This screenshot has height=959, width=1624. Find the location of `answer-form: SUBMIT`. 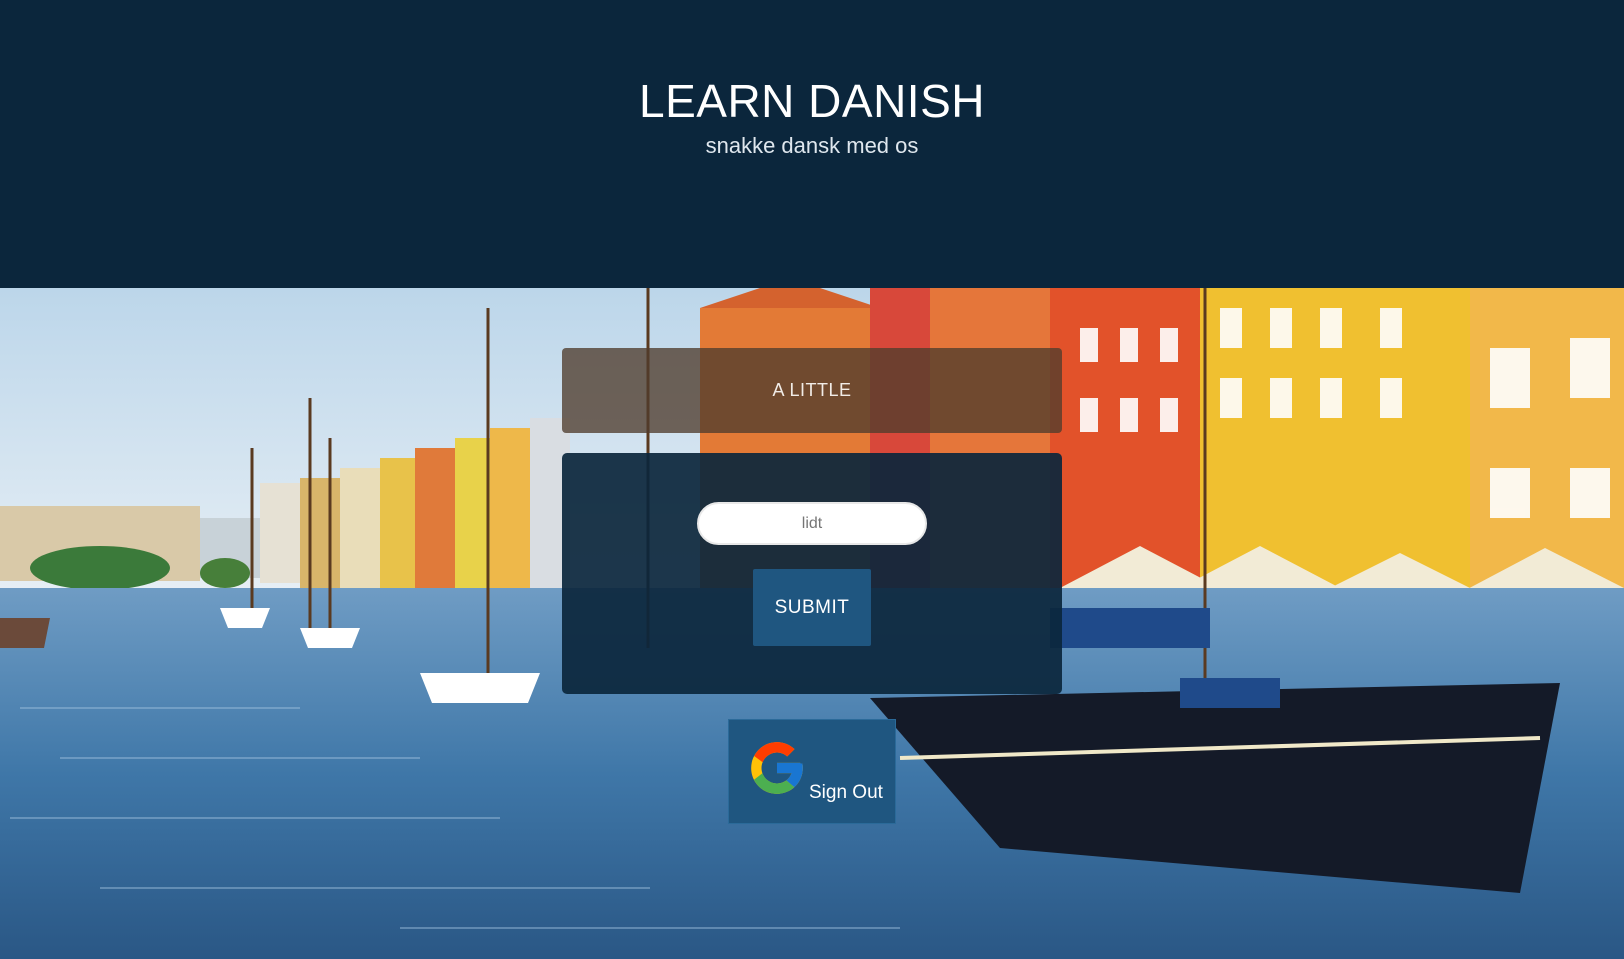

answer-form: SUBMIT is located at coordinates (812, 573).